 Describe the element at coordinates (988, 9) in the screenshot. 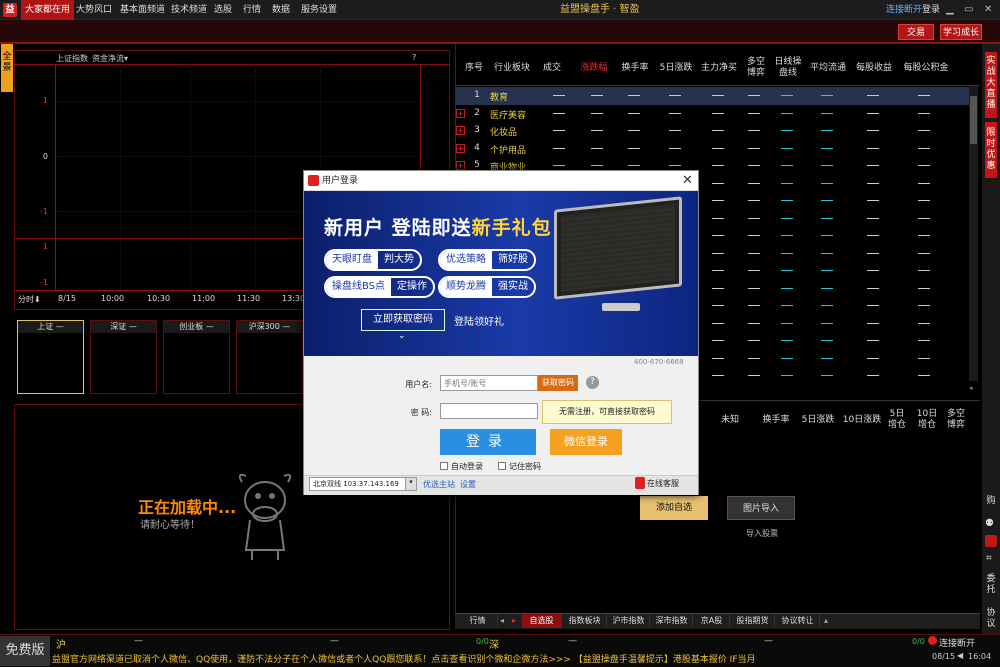

I see `close-window-icon: ✕` at that location.